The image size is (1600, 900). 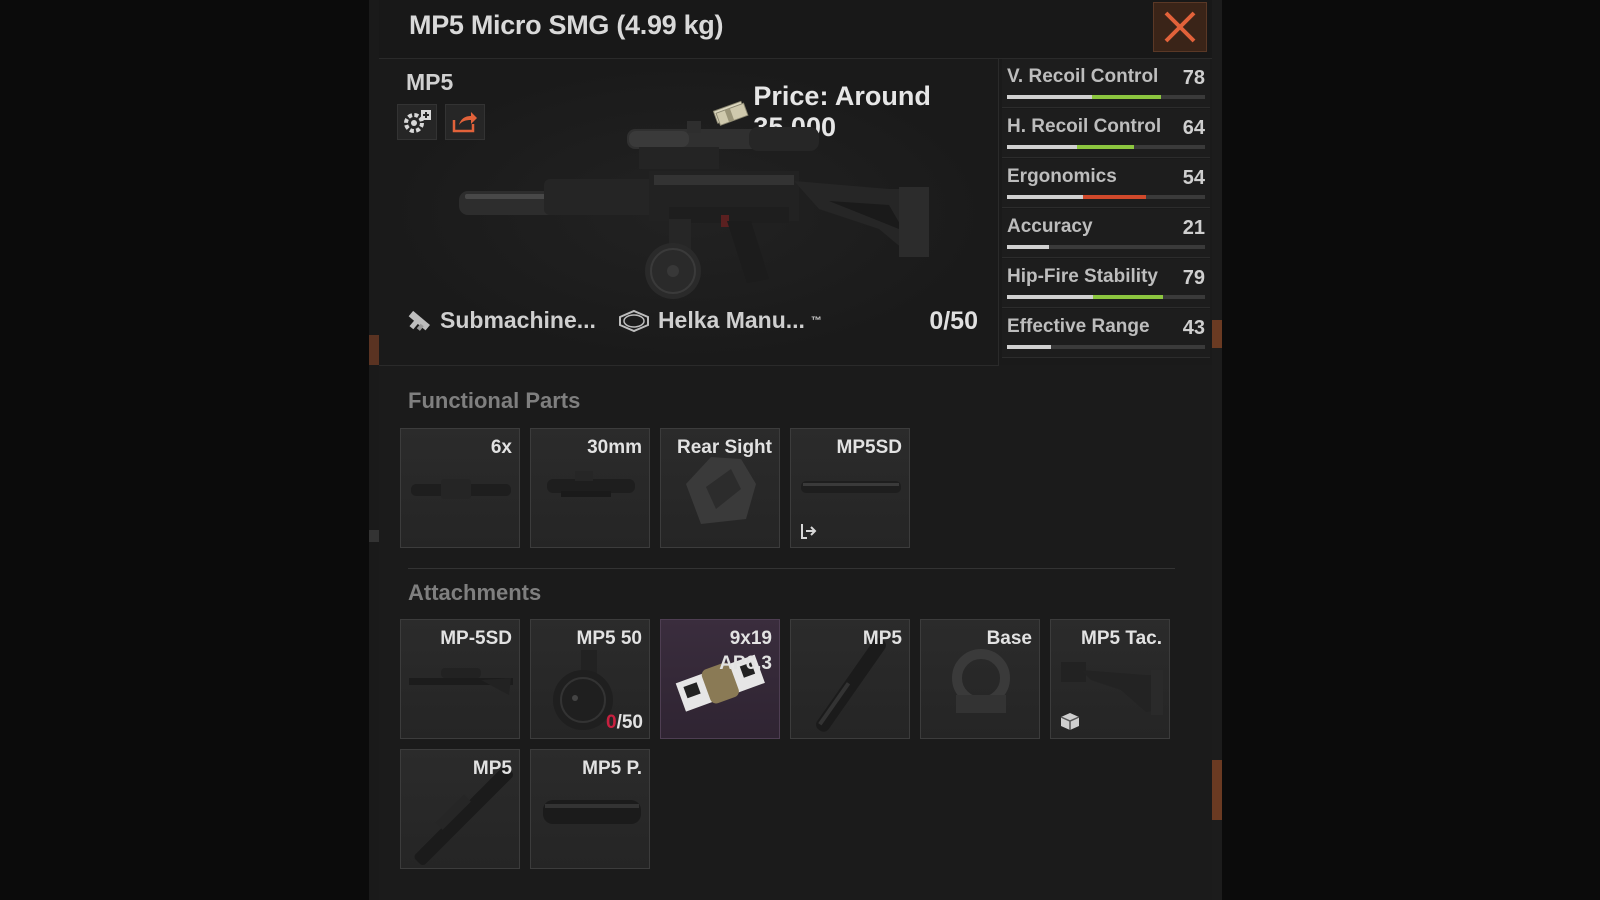 What do you see at coordinates (1193, 328) in the screenshot?
I see `stat-value: 43` at bounding box center [1193, 328].